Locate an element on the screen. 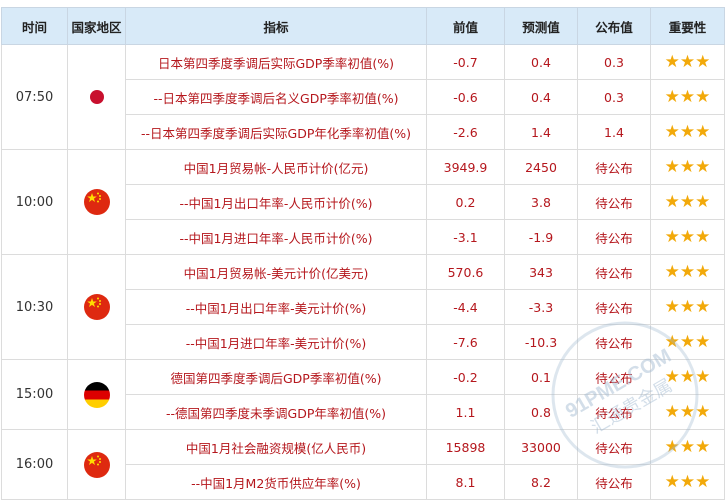 This screenshot has height=500, width=725. germany-flag-icon is located at coordinates (96, 394).